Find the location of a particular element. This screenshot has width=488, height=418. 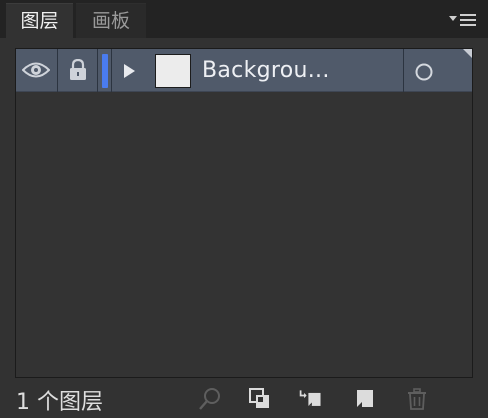

target-circle-icon is located at coordinates (424, 72).